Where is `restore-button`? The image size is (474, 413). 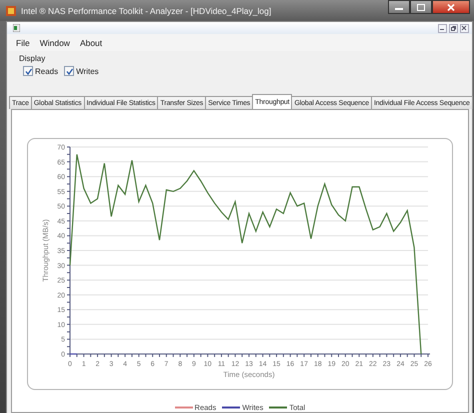 restore-button is located at coordinates (453, 28).